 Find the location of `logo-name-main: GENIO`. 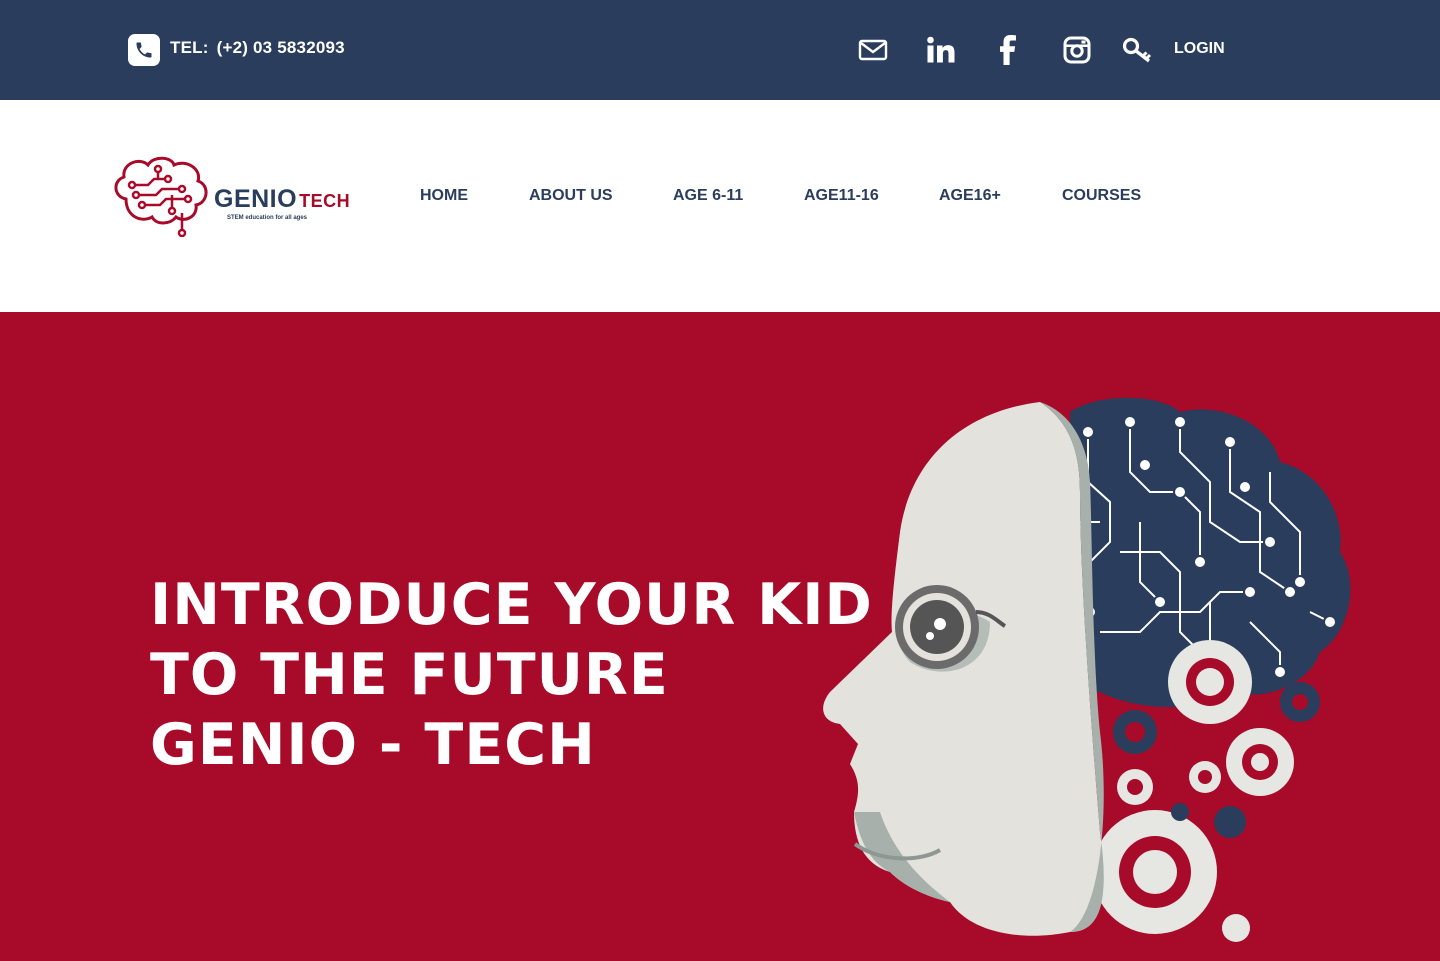

logo-name-main: GENIO is located at coordinates (256, 199).